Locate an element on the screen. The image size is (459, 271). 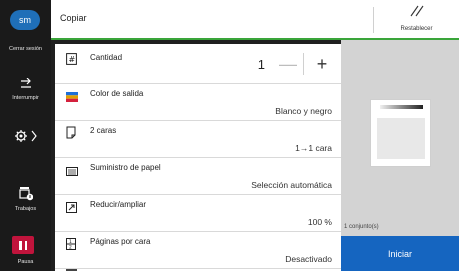
duplex-label: 2 caras is located at coordinates (103, 130).